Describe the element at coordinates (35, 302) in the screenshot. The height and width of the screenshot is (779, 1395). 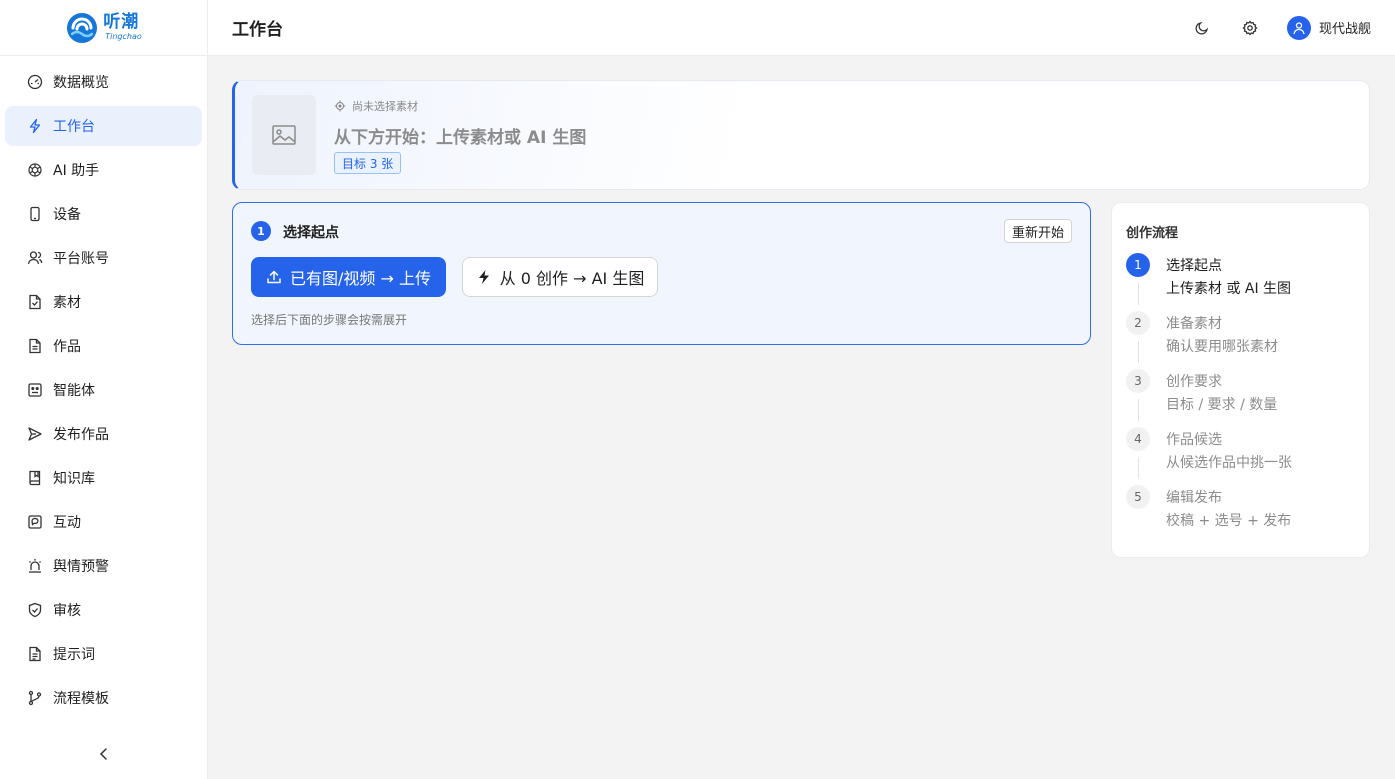
I see `file-icon` at that location.